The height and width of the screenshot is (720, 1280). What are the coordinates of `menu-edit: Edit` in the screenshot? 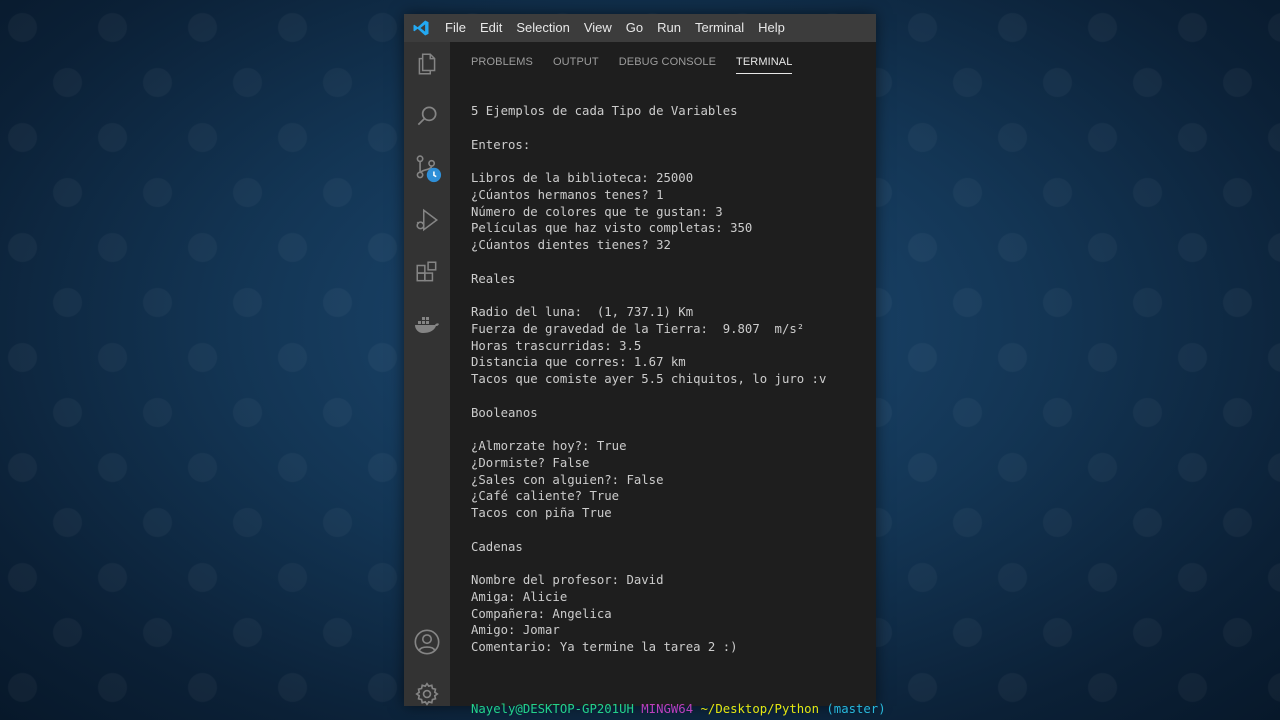 It's located at (491, 28).